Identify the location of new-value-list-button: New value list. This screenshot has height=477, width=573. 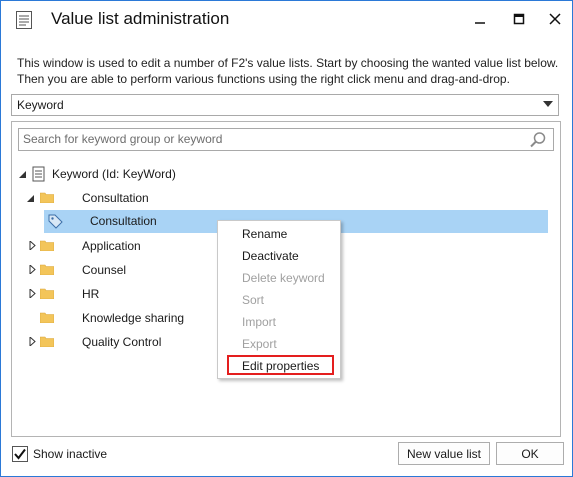
(444, 453).